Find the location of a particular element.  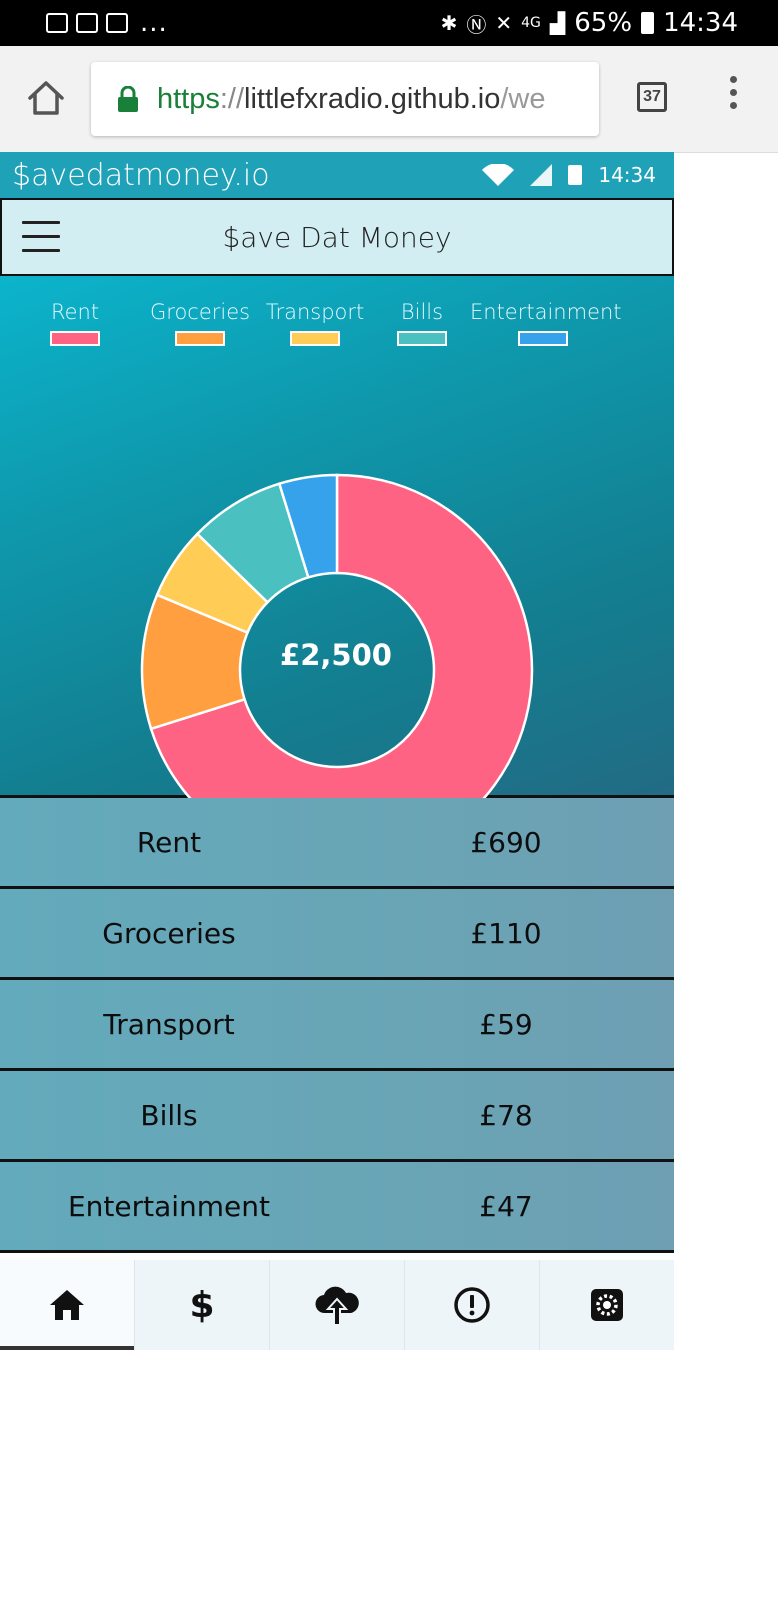

expense-amount: £690 is located at coordinates (506, 842).